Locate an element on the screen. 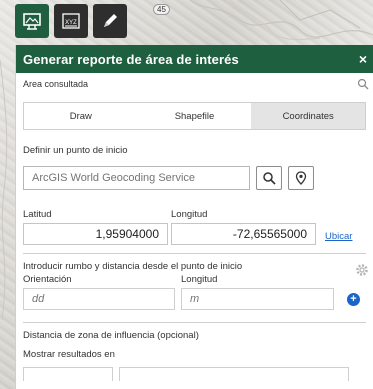 Image resolution: width=373 pixels, height=389 pixels. coordinates-row: Latitud Longitud Ubicar is located at coordinates (194, 217).